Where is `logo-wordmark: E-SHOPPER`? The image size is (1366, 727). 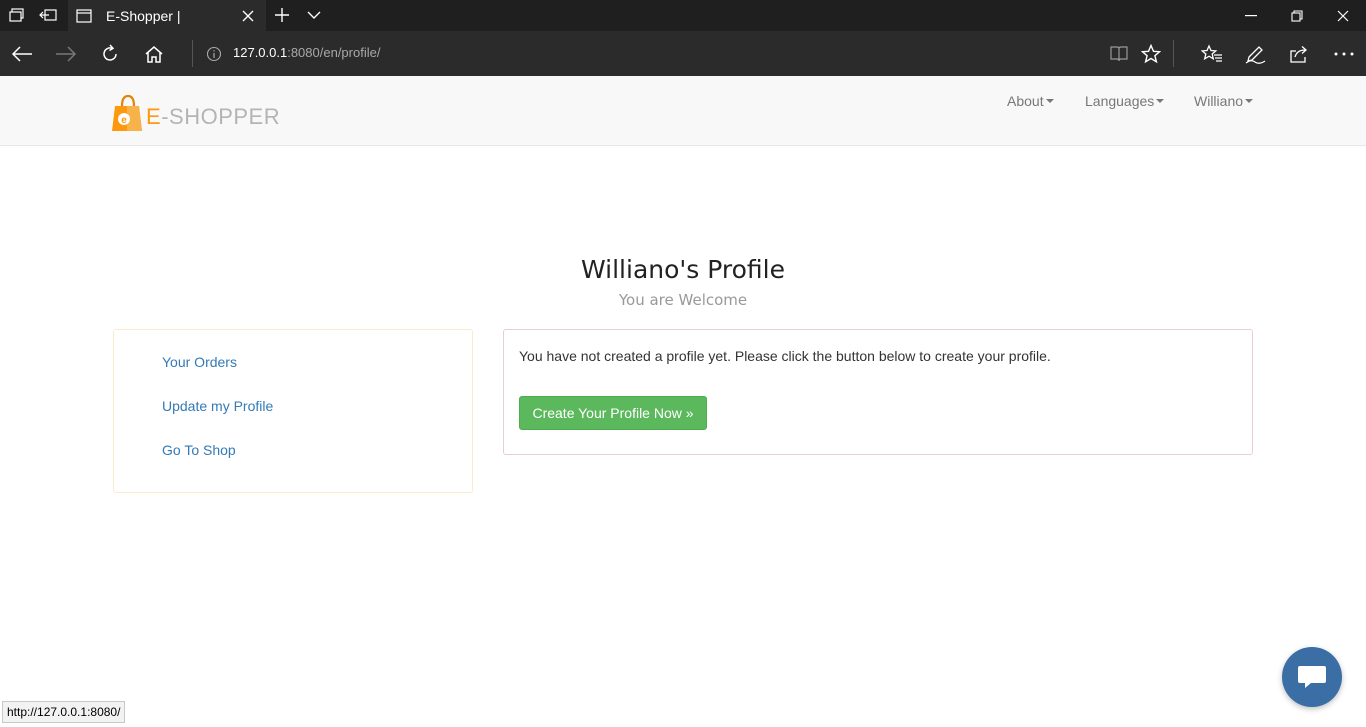 logo-wordmark: E-SHOPPER is located at coordinates (213, 117).